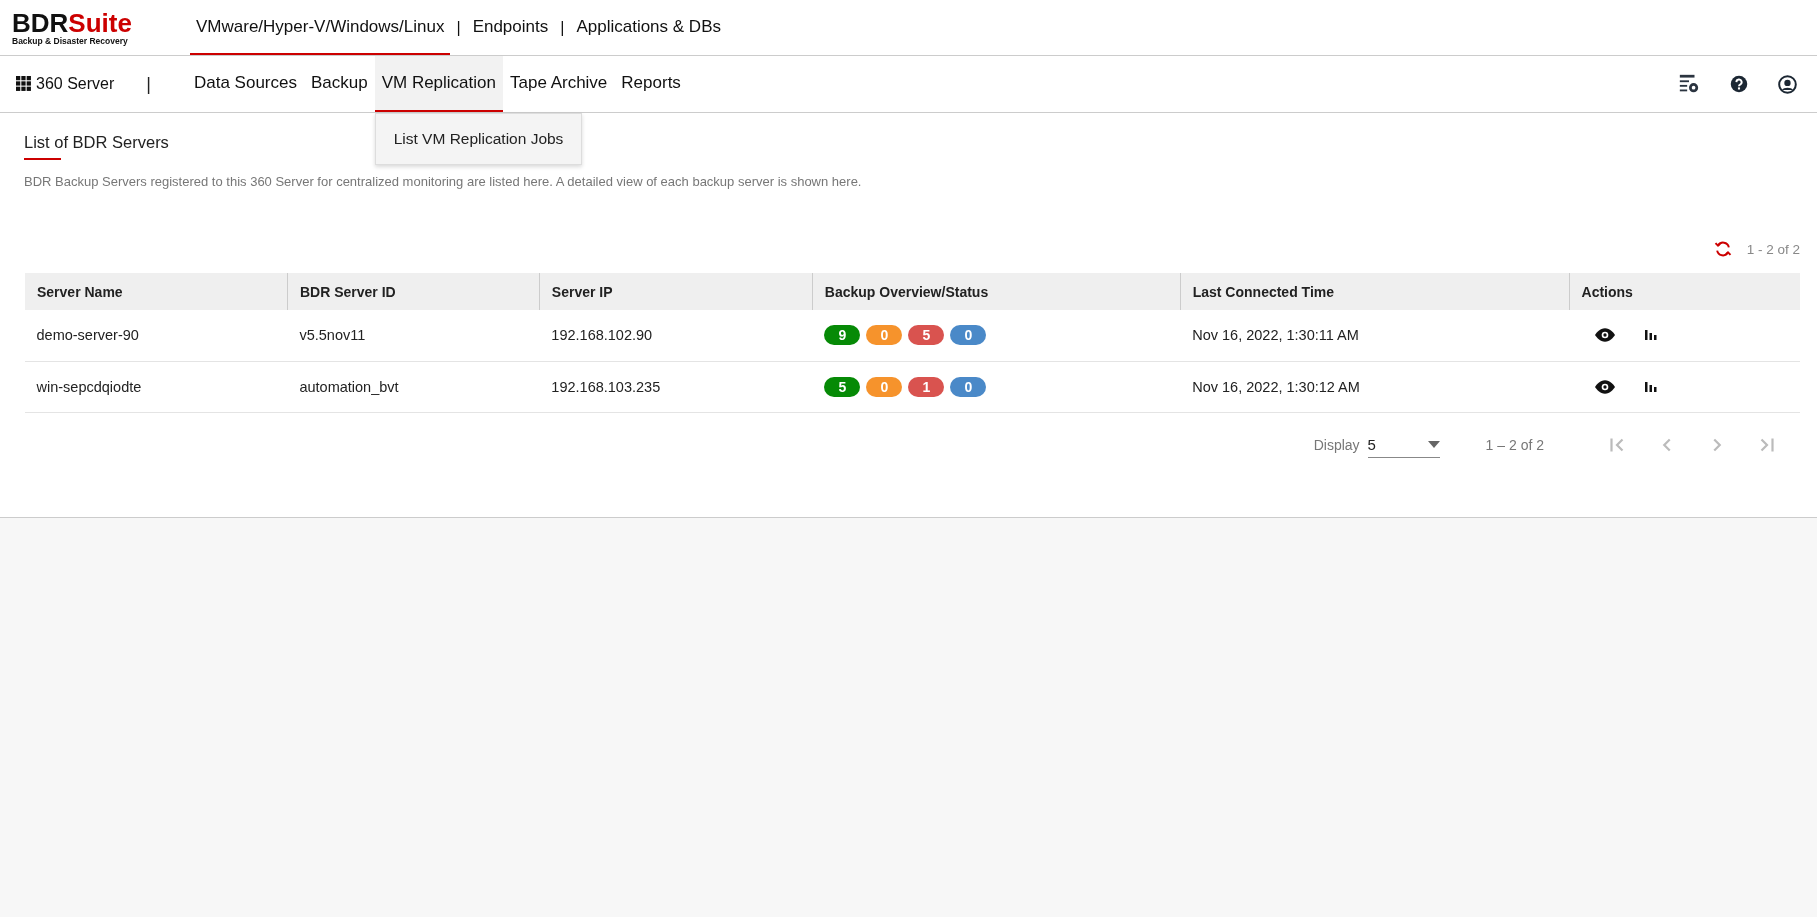 The image size is (1817, 917). I want to click on module-tab: Backup, so click(339, 84).